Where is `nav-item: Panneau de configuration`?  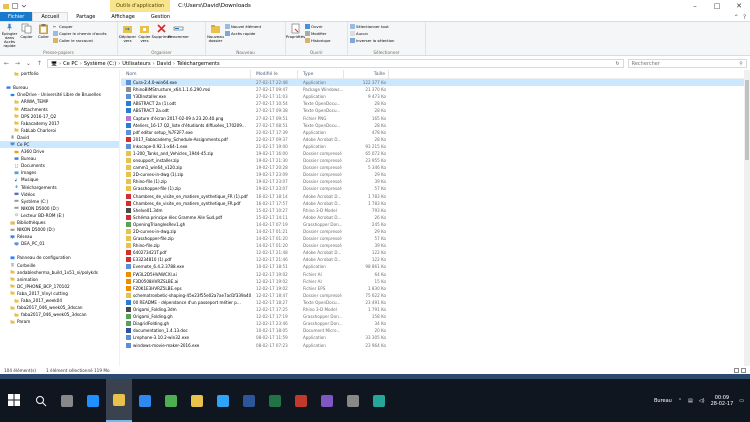
nav-item: Panneau de configuration is located at coordinates (59, 257).